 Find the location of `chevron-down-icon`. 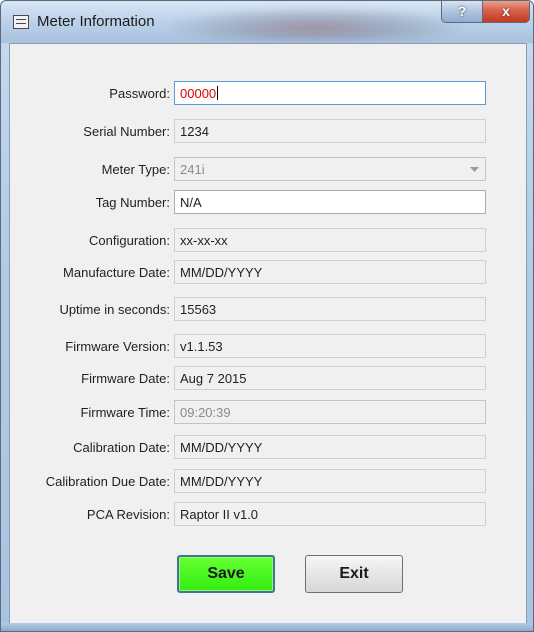

chevron-down-icon is located at coordinates (474, 169).